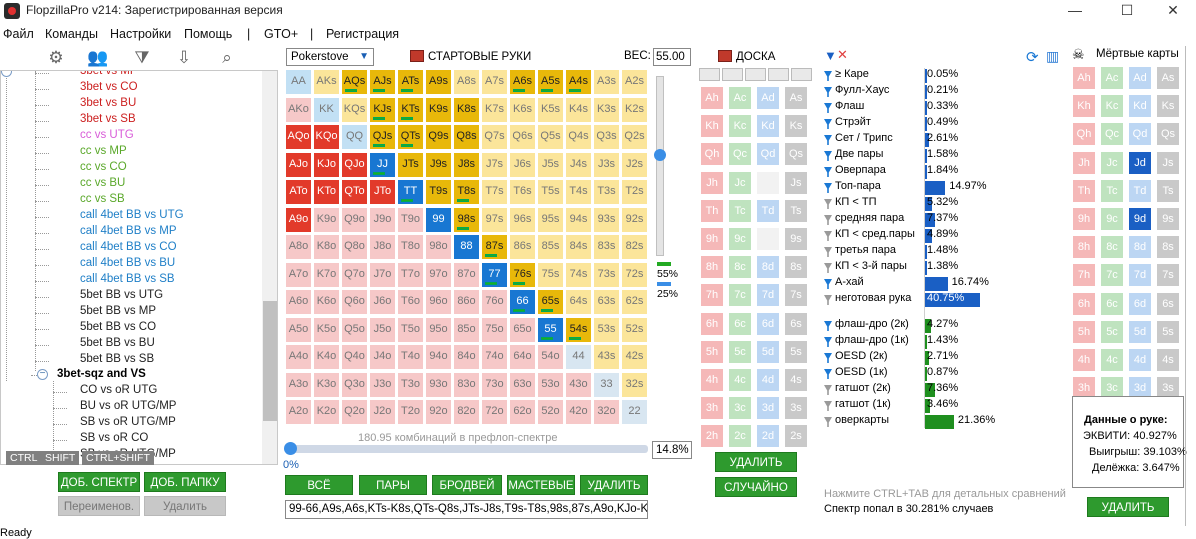 The height and width of the screenshot is (539, 1196). What do you see at coordinates (606, 247) in the screenshot?
I see `hand-cell: 83s` at bounding box center [606, 247].